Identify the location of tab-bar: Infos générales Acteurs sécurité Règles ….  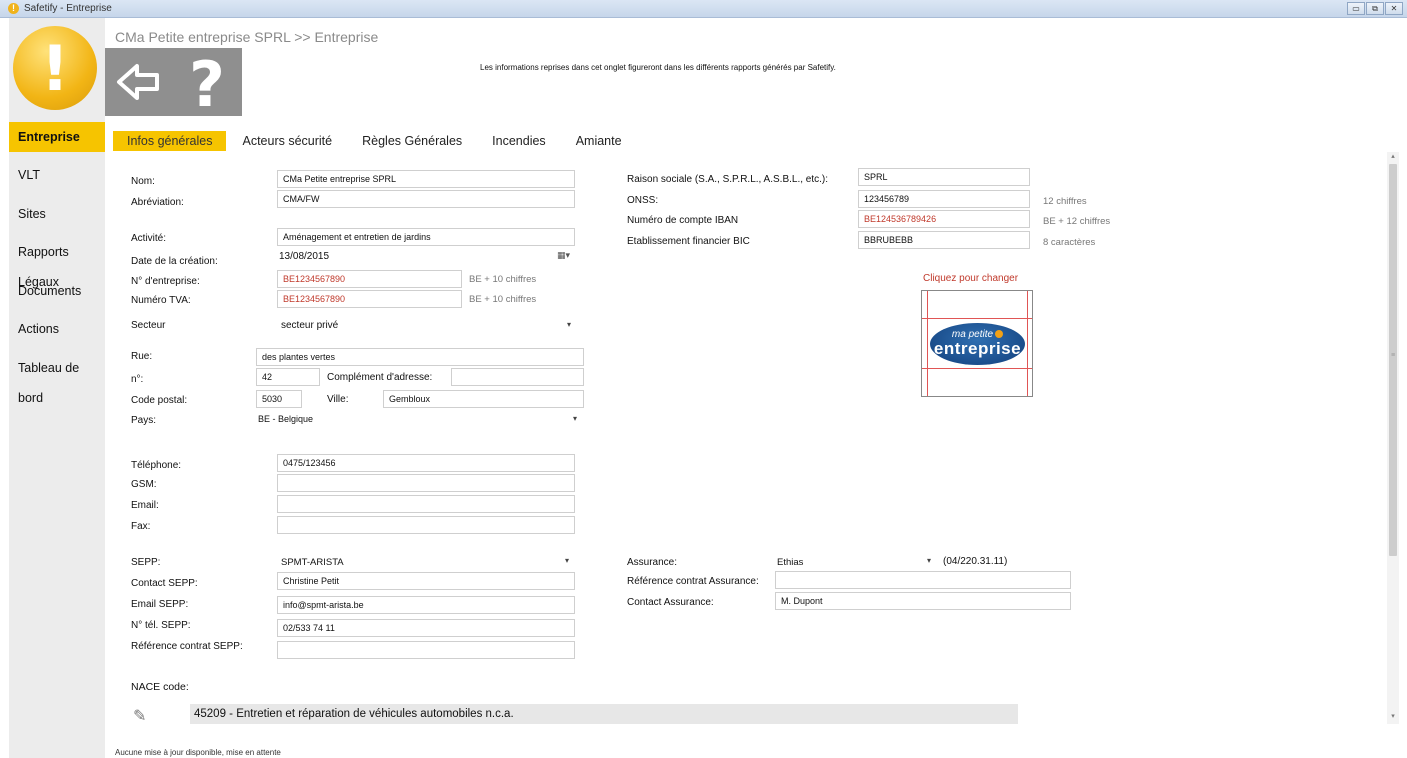
(375, 141).